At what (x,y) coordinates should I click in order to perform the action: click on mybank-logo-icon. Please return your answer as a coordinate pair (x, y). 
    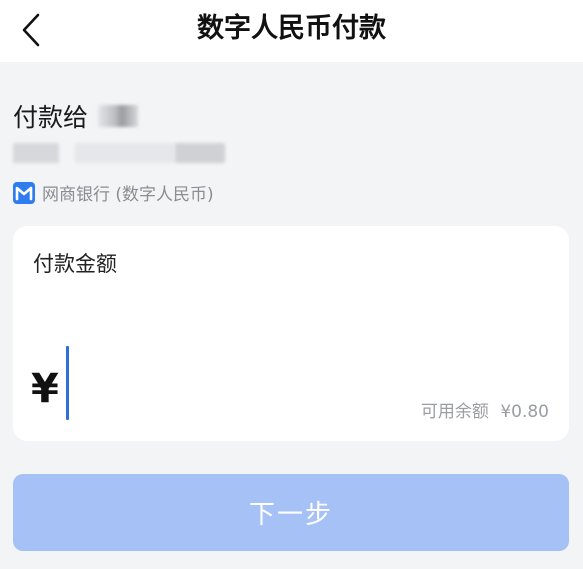
    Looking at the image, I should click on (24, 192).